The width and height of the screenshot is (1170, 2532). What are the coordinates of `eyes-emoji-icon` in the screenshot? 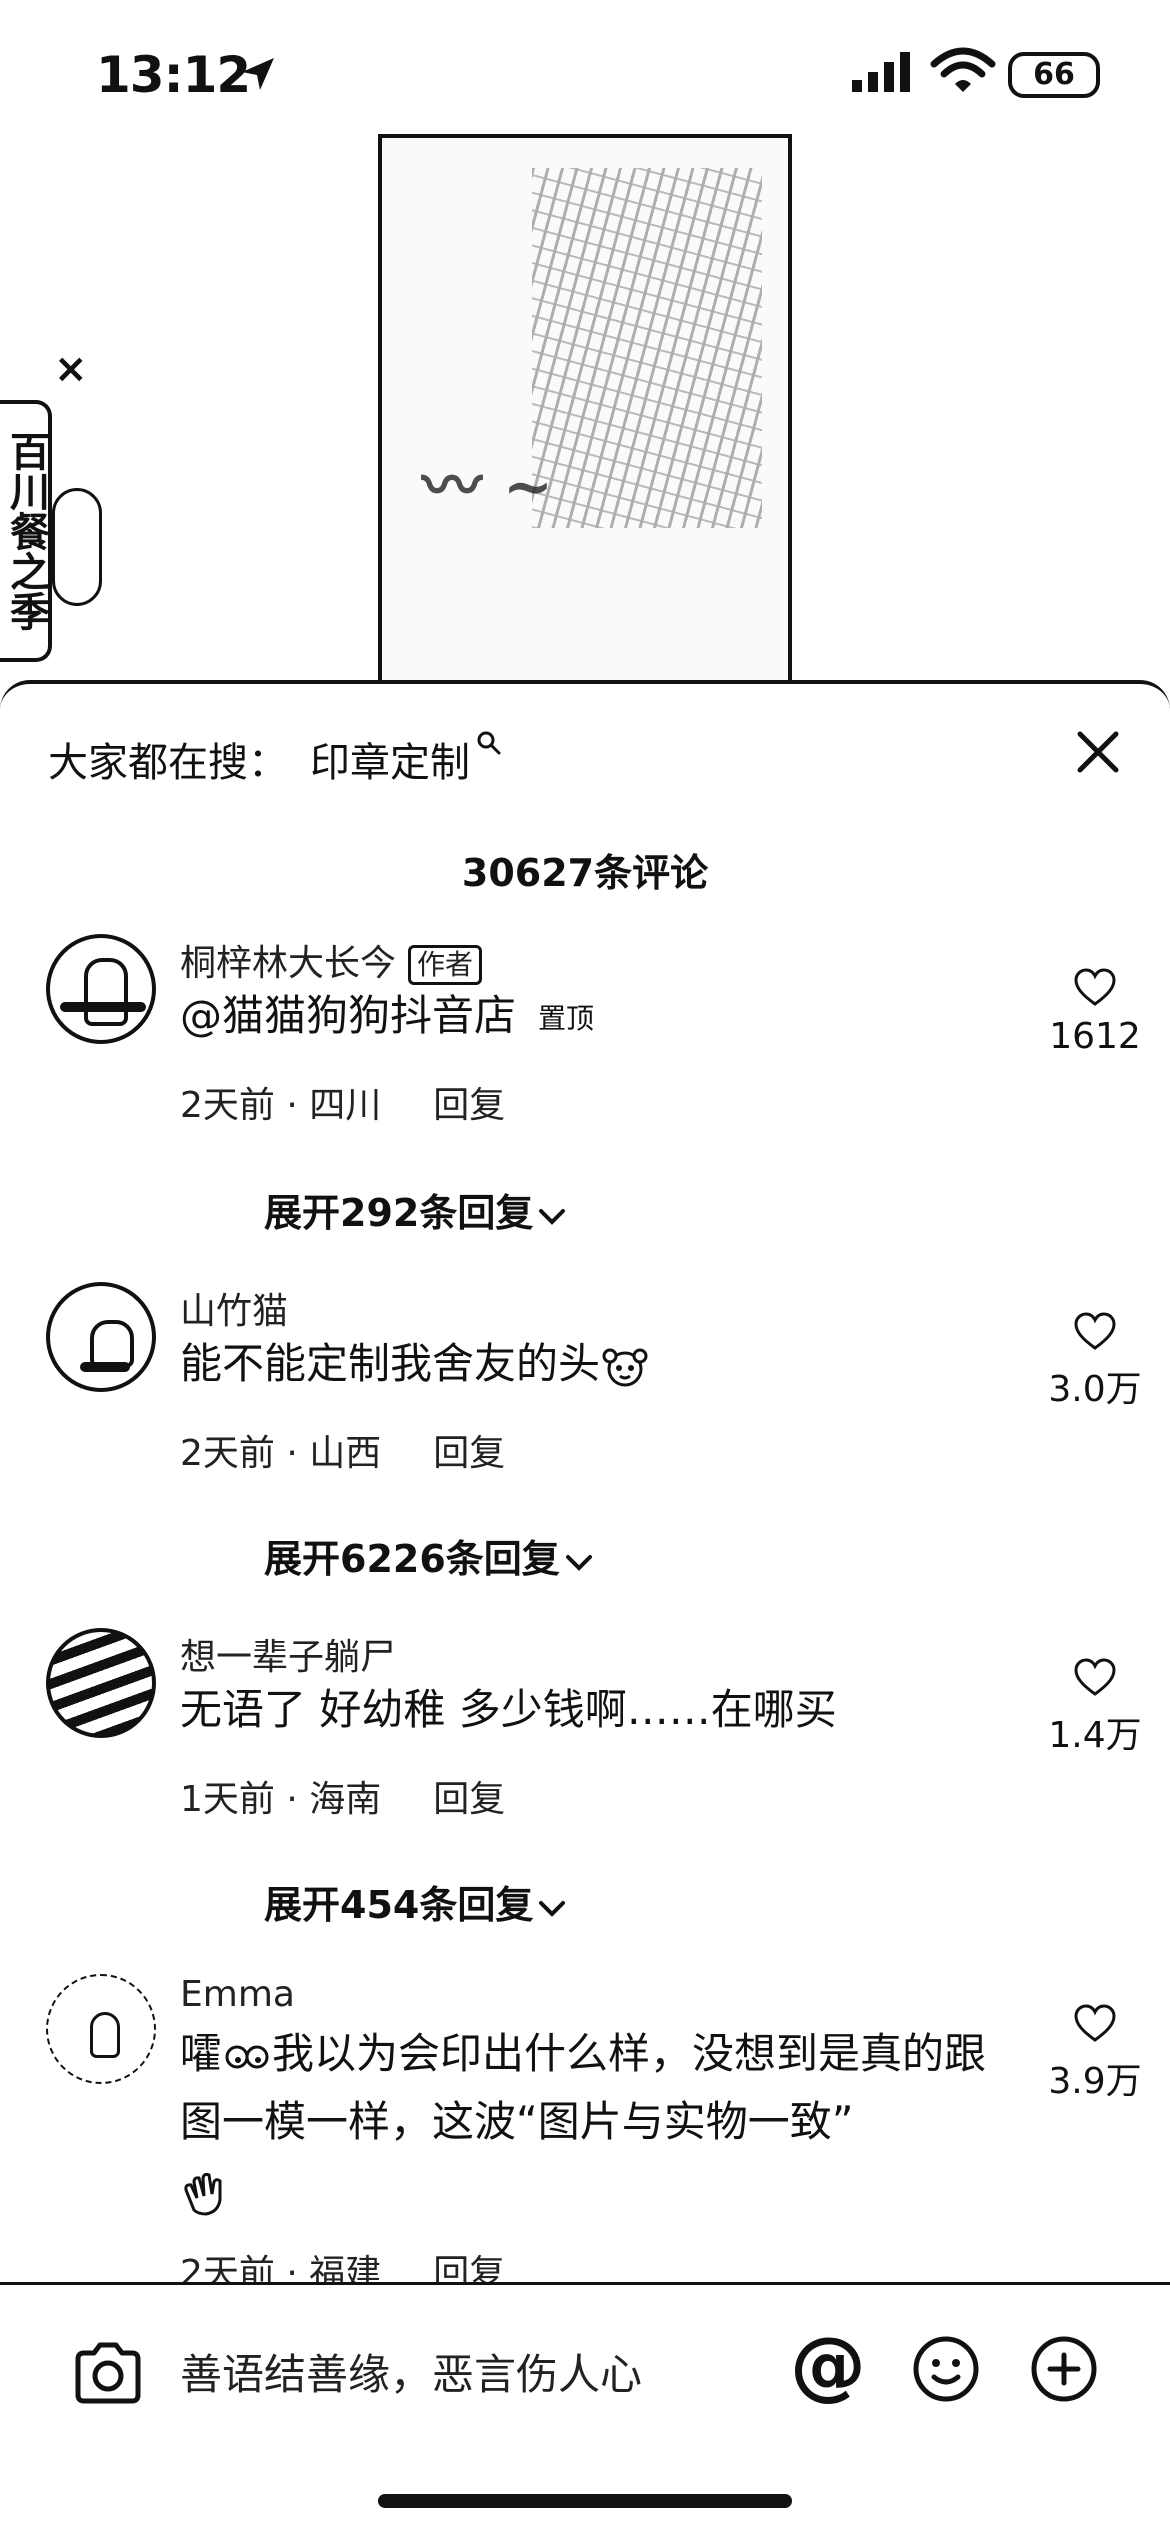 It's located at (247, 2056).